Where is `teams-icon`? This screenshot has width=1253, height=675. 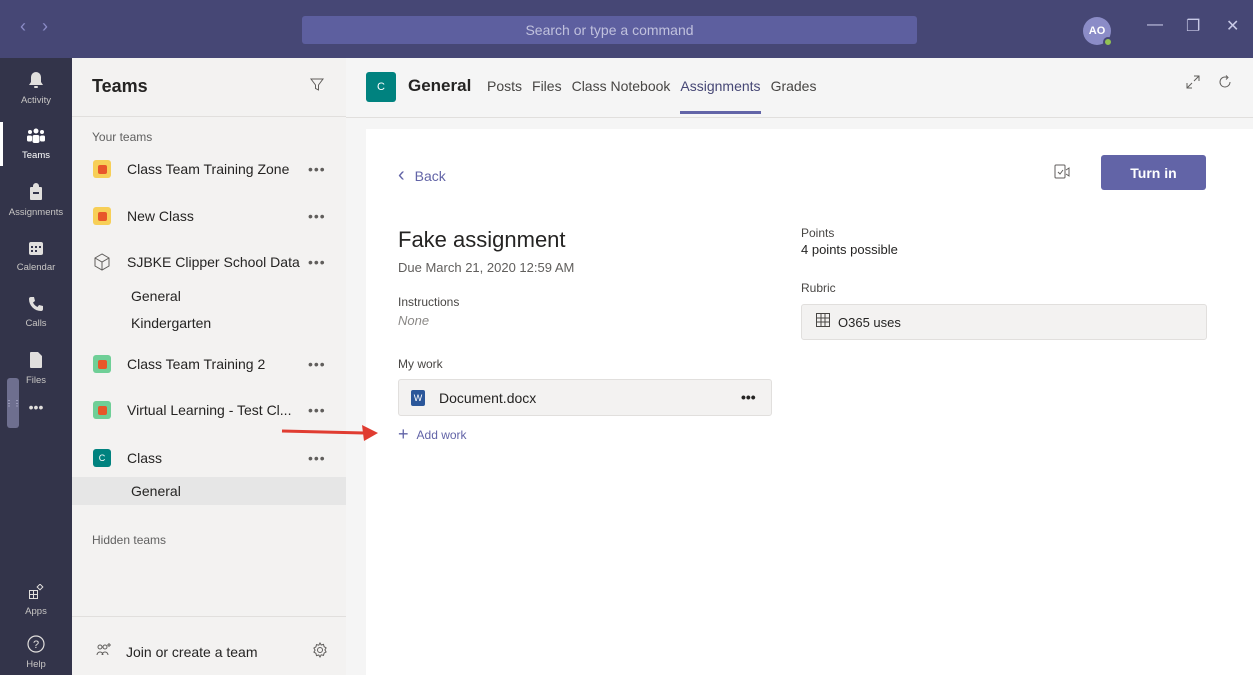
teams-icon is located at coordinates (36, 138).